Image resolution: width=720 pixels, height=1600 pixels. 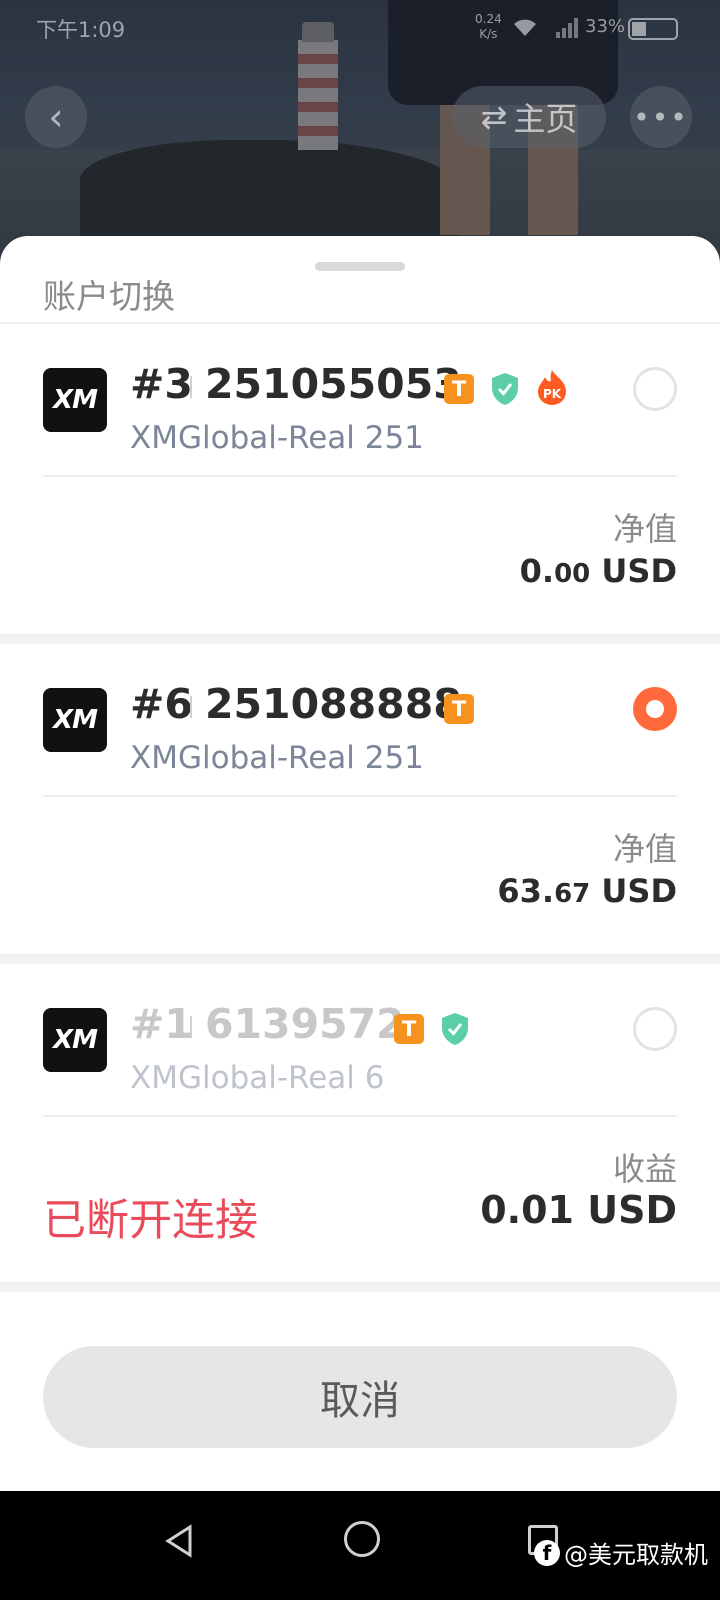 I want to click on home-button: ⇄ 主页, so click(x=529, y=117).